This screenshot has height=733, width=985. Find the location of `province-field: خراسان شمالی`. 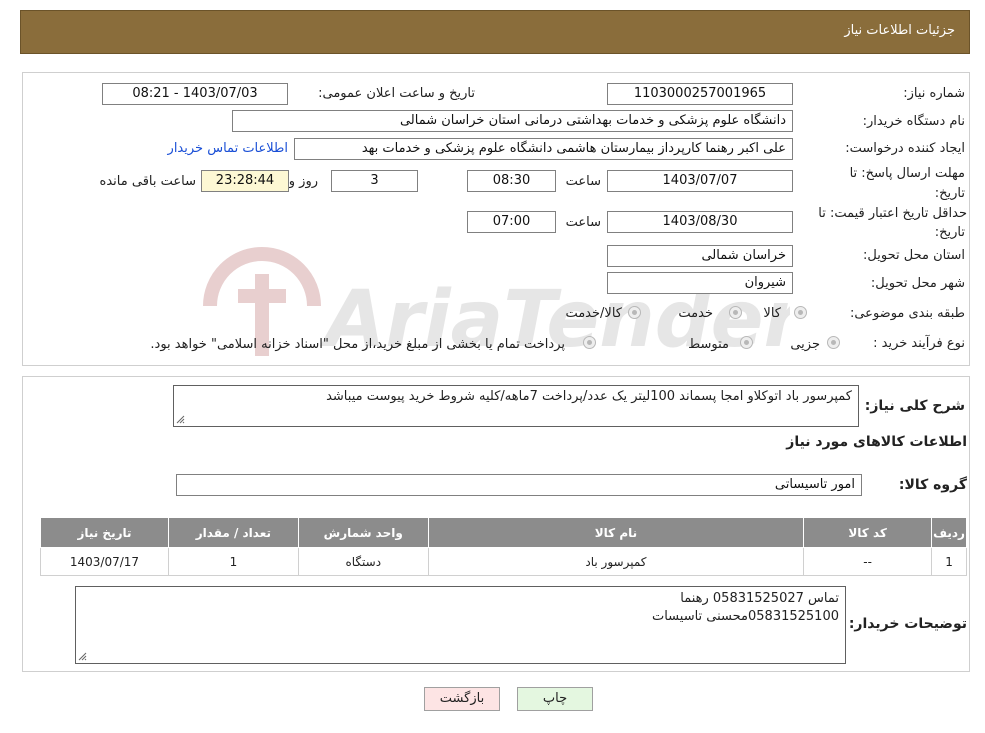

province-field: خراسان شمالی is located at coordinates (700, 256).